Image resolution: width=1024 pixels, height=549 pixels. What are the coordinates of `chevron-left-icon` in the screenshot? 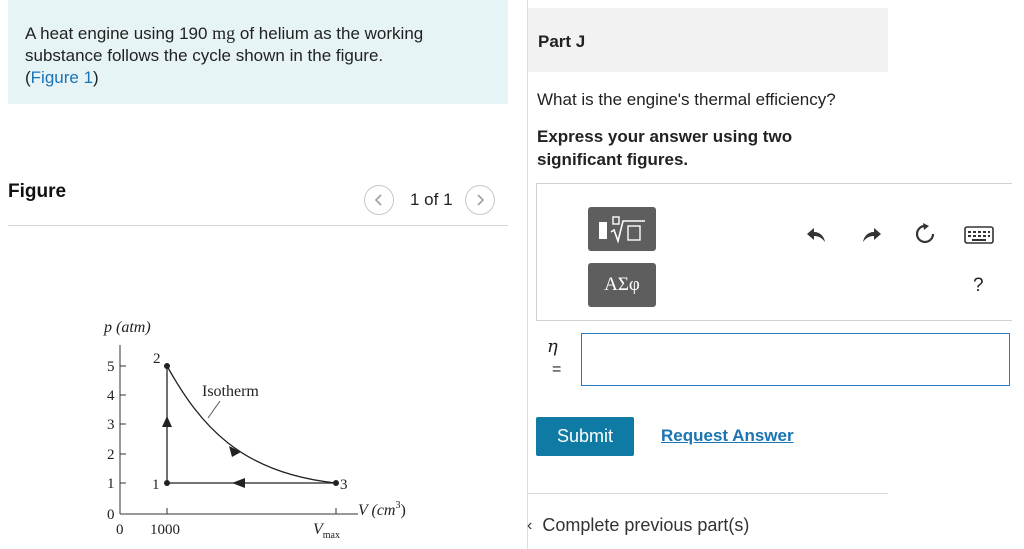 It's located at (378, 200).